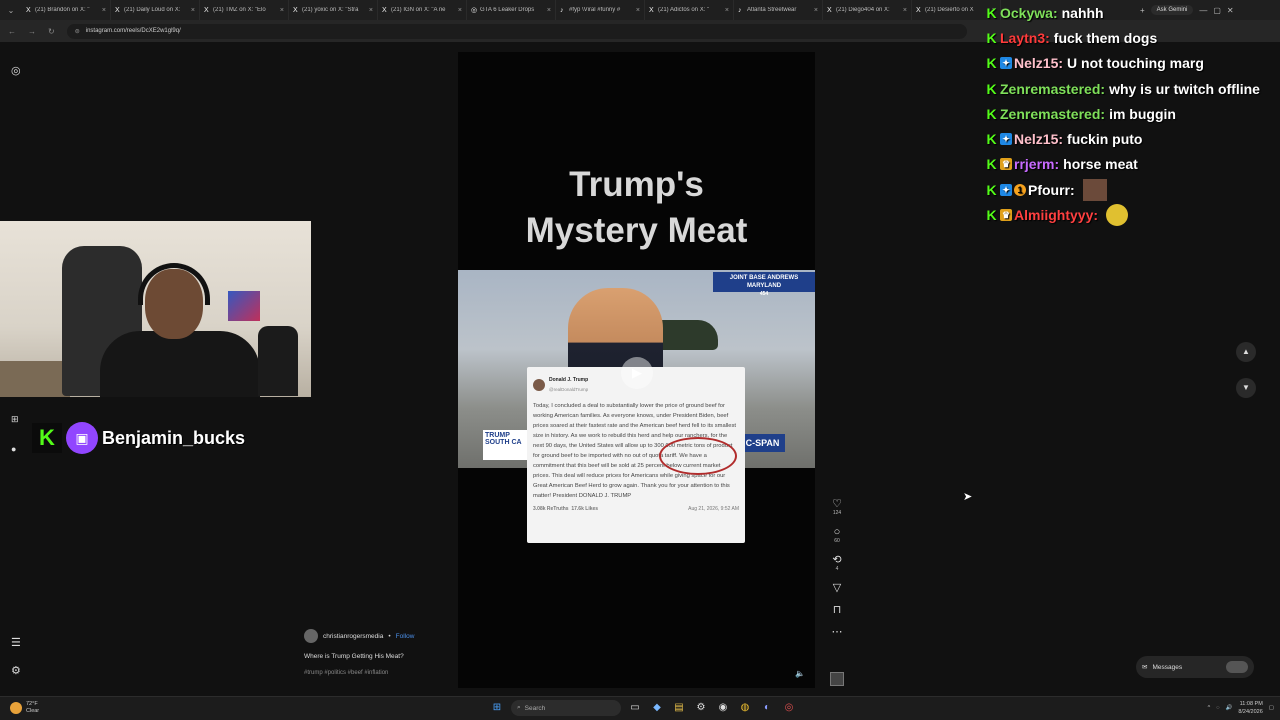 This screenshot has width=1280, height=720. I want to click on file-explorer-icon: ▤, so click(679, 708).